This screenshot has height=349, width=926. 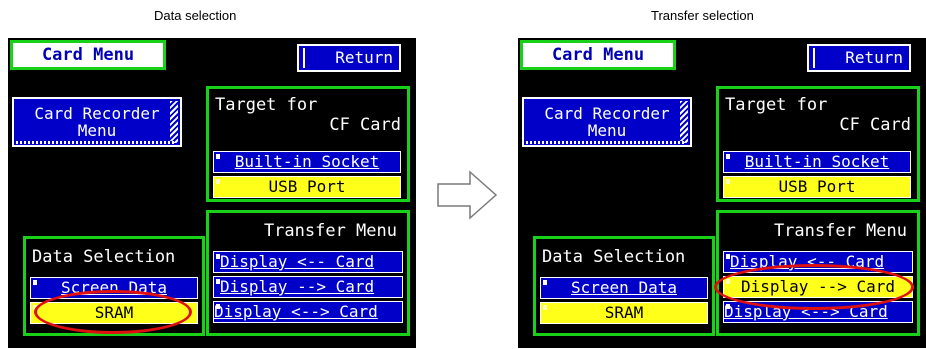 I want to click on highlight-ellipse-display-to-card, so click(x=814, y=287).